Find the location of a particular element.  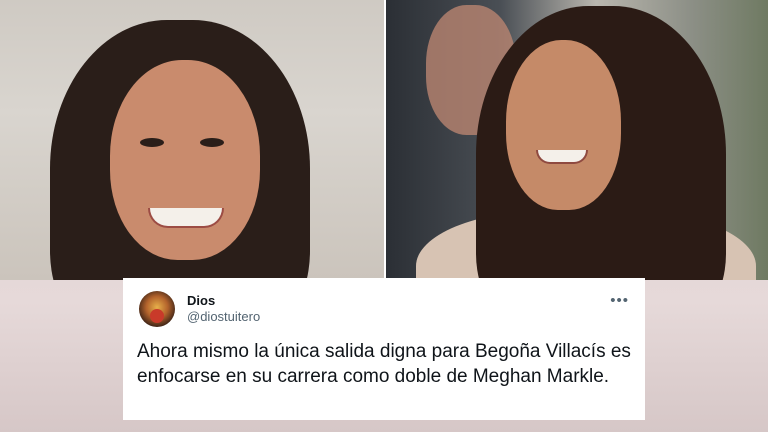

face-shape-left is located at coordinates (185, 160).